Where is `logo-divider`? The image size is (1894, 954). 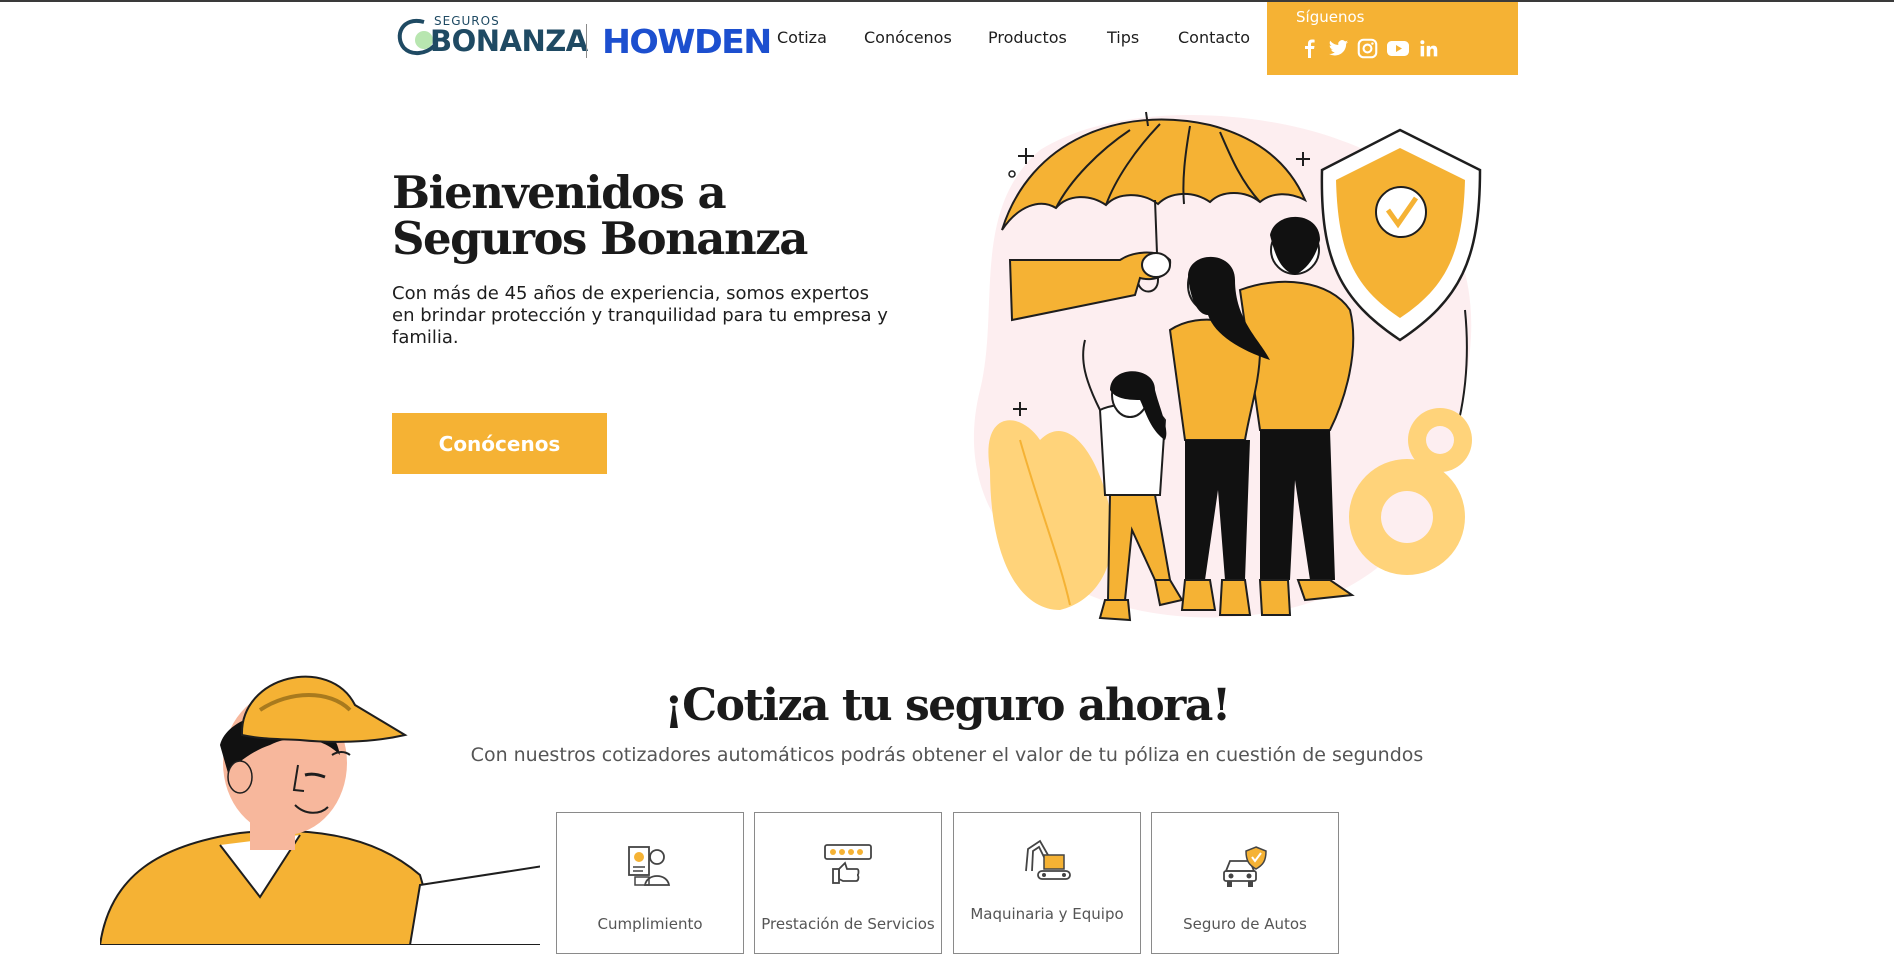
logo-divider is located at coordinates (586, 41).